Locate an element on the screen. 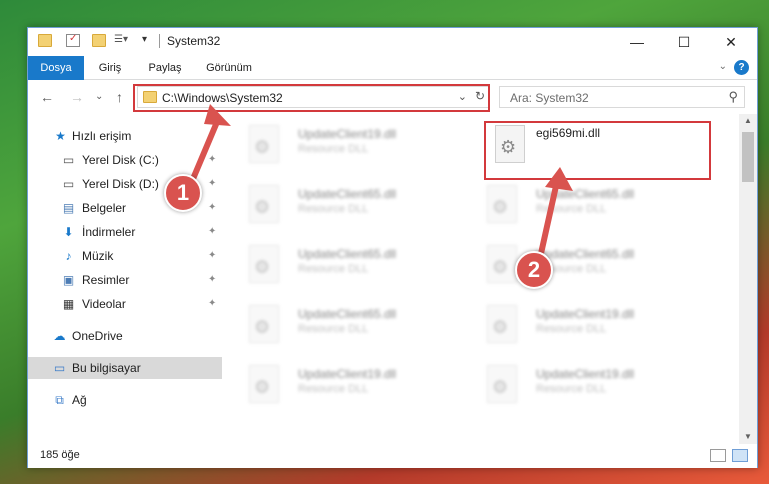  nav-label: Yerel Disk (C:) is located at coordinates (120, 160).